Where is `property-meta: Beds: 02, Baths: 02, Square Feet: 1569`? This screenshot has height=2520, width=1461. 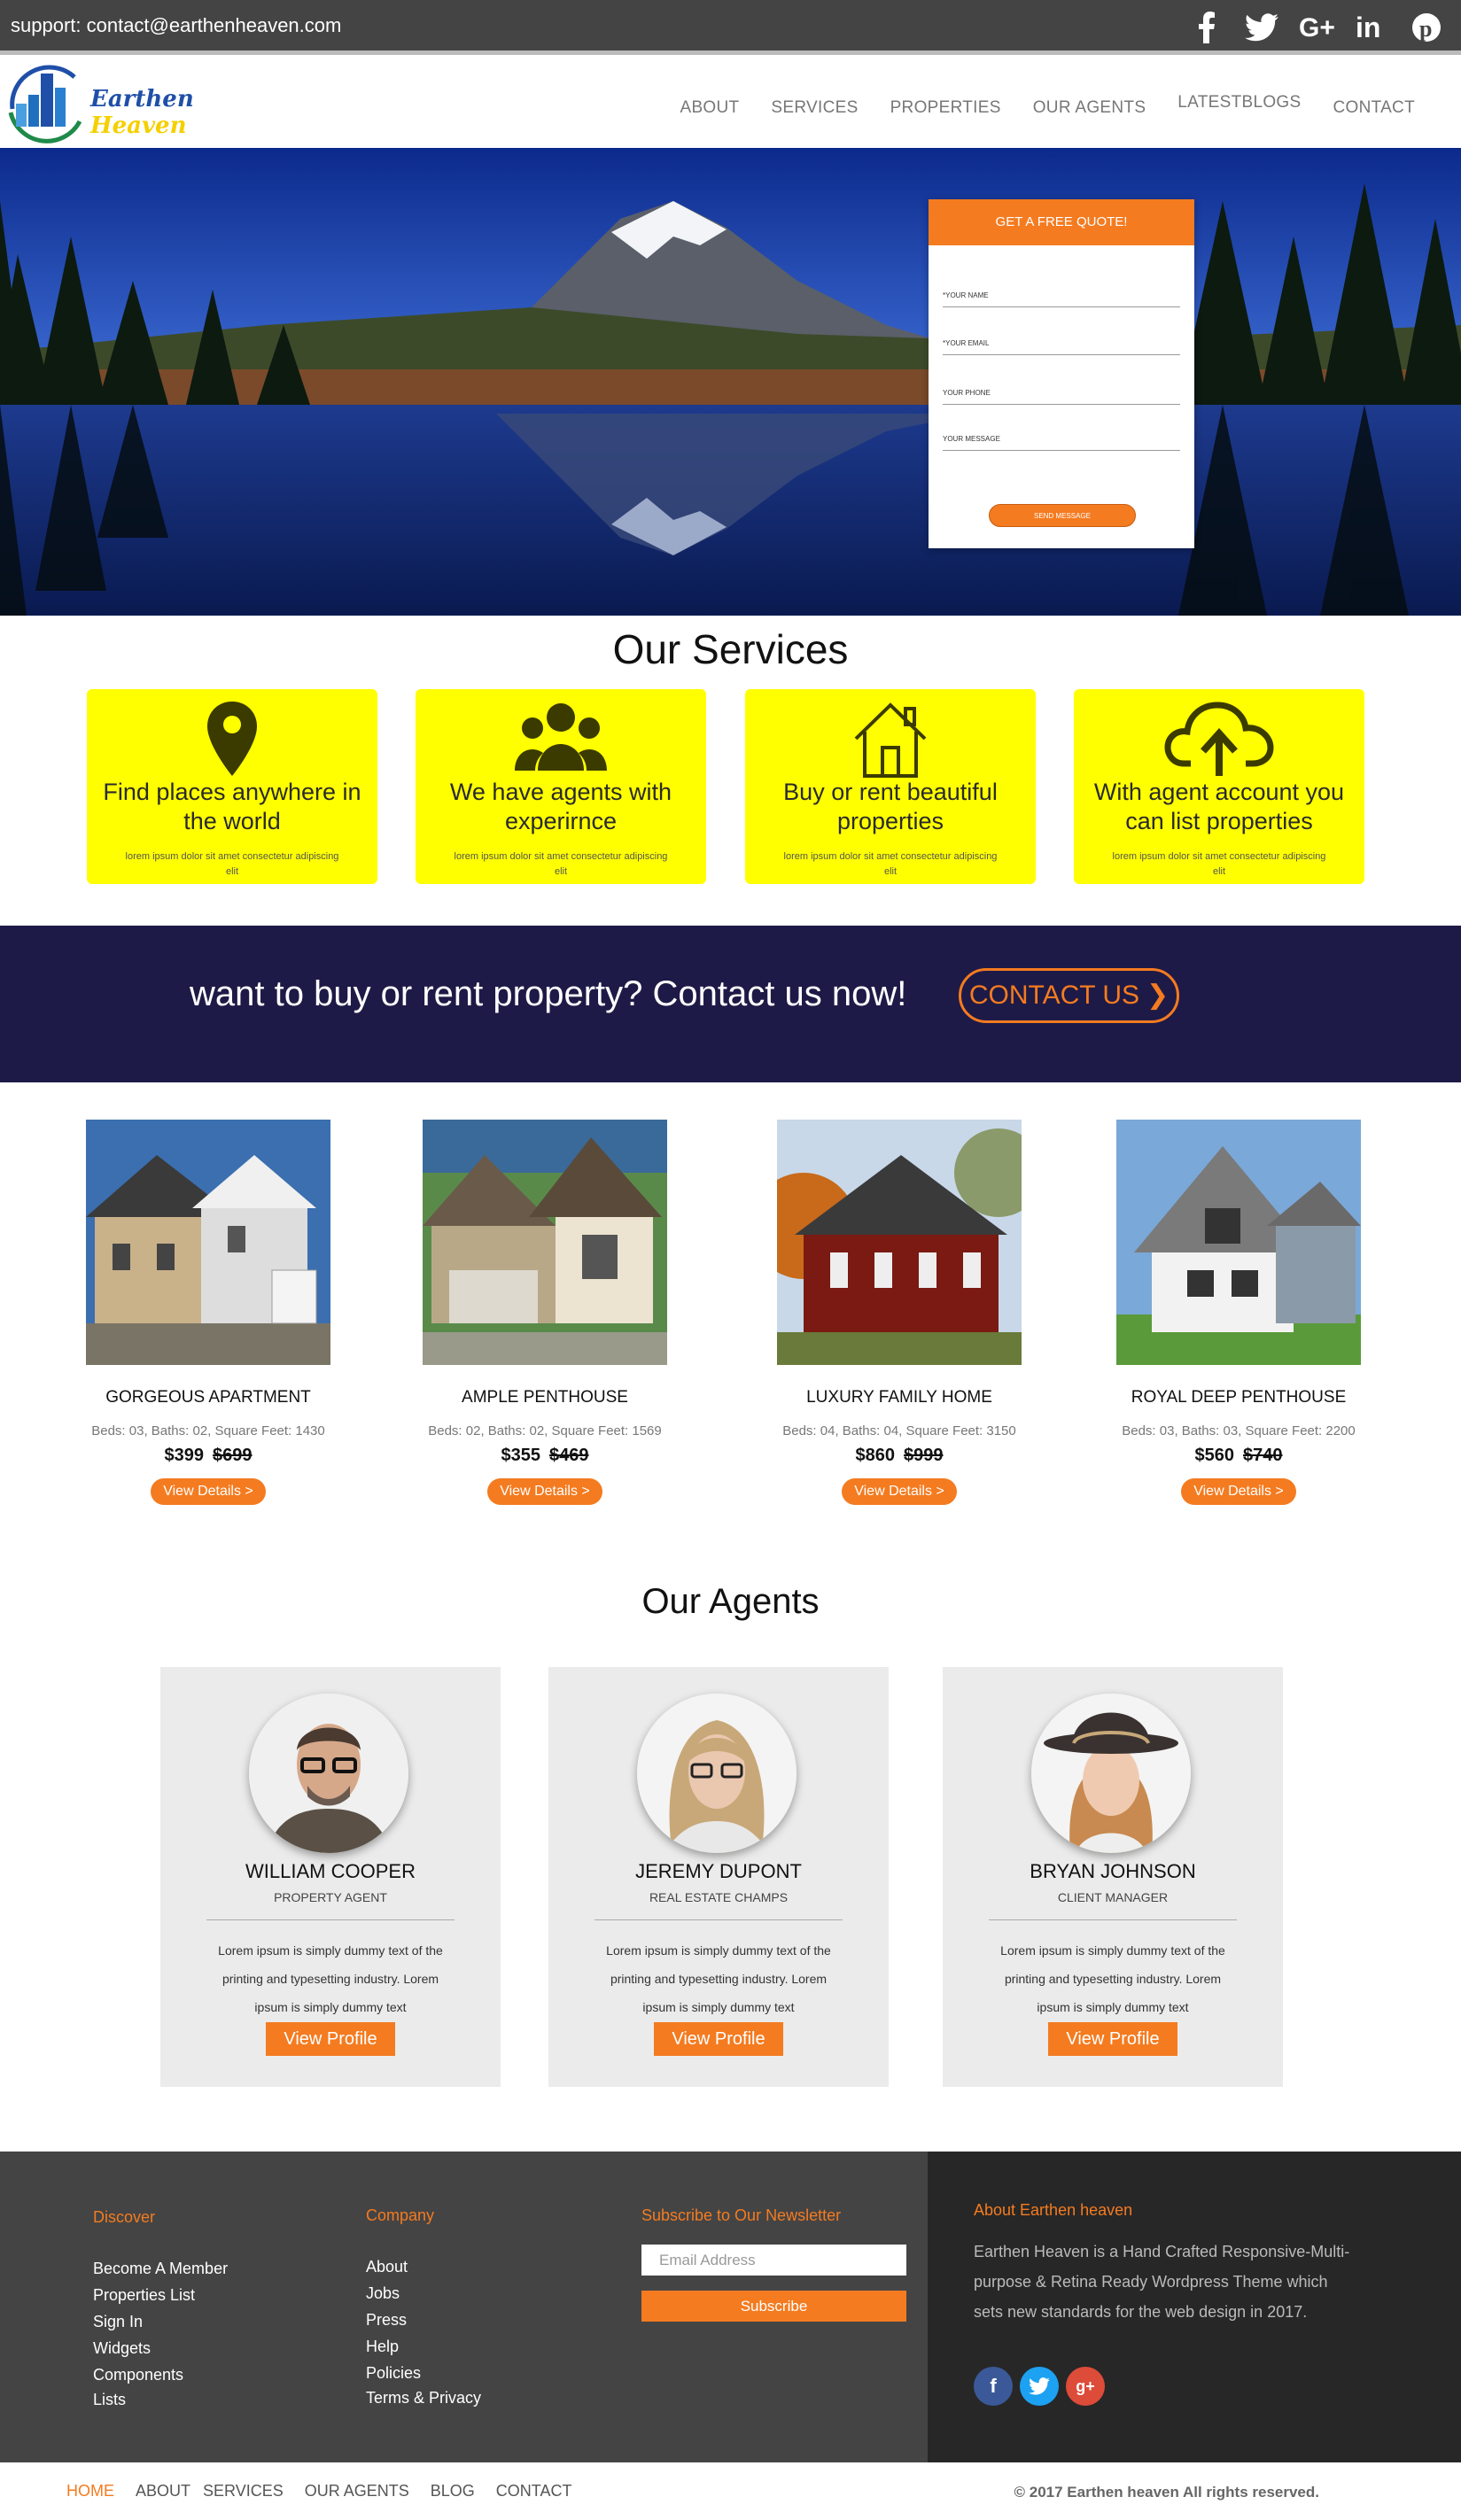
property-meta: Beds: 02, Baths: 02, Square Feet: 1569 is located at coordinates (545, 1430).